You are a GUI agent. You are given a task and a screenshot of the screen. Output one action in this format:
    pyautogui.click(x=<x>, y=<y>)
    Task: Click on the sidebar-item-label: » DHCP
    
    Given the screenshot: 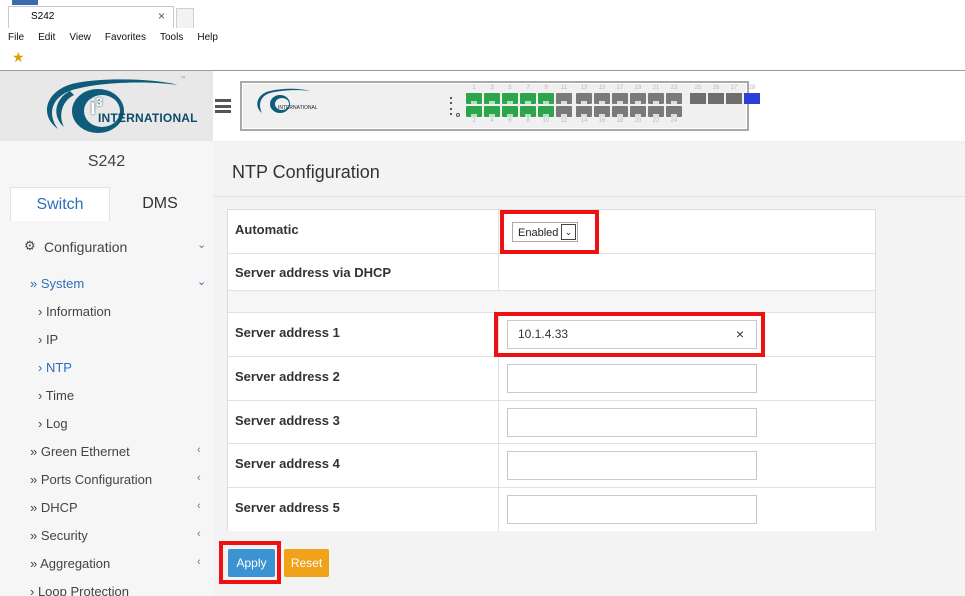 What is the action you would take?
    pyautogui.click(x=54, y=507)
    